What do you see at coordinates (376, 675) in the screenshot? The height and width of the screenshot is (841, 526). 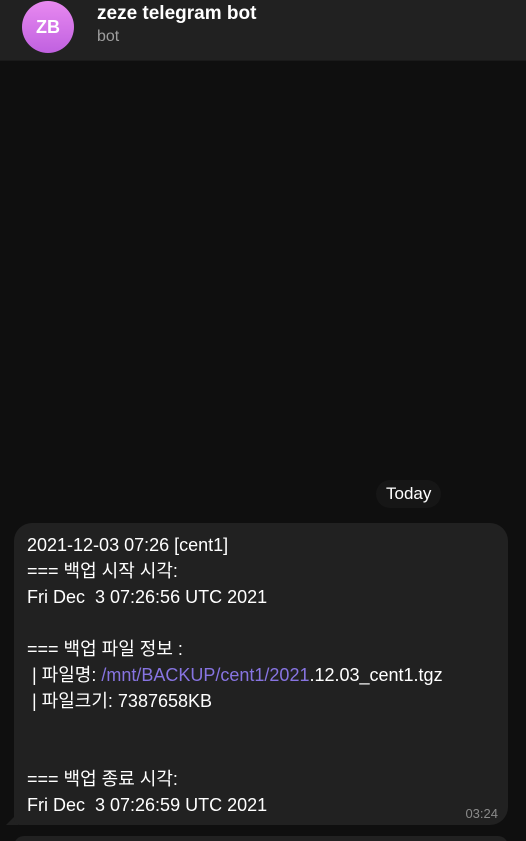 I see `filename-suffix: .12.03_cent1.tgz` at bounding box center [376, 675].